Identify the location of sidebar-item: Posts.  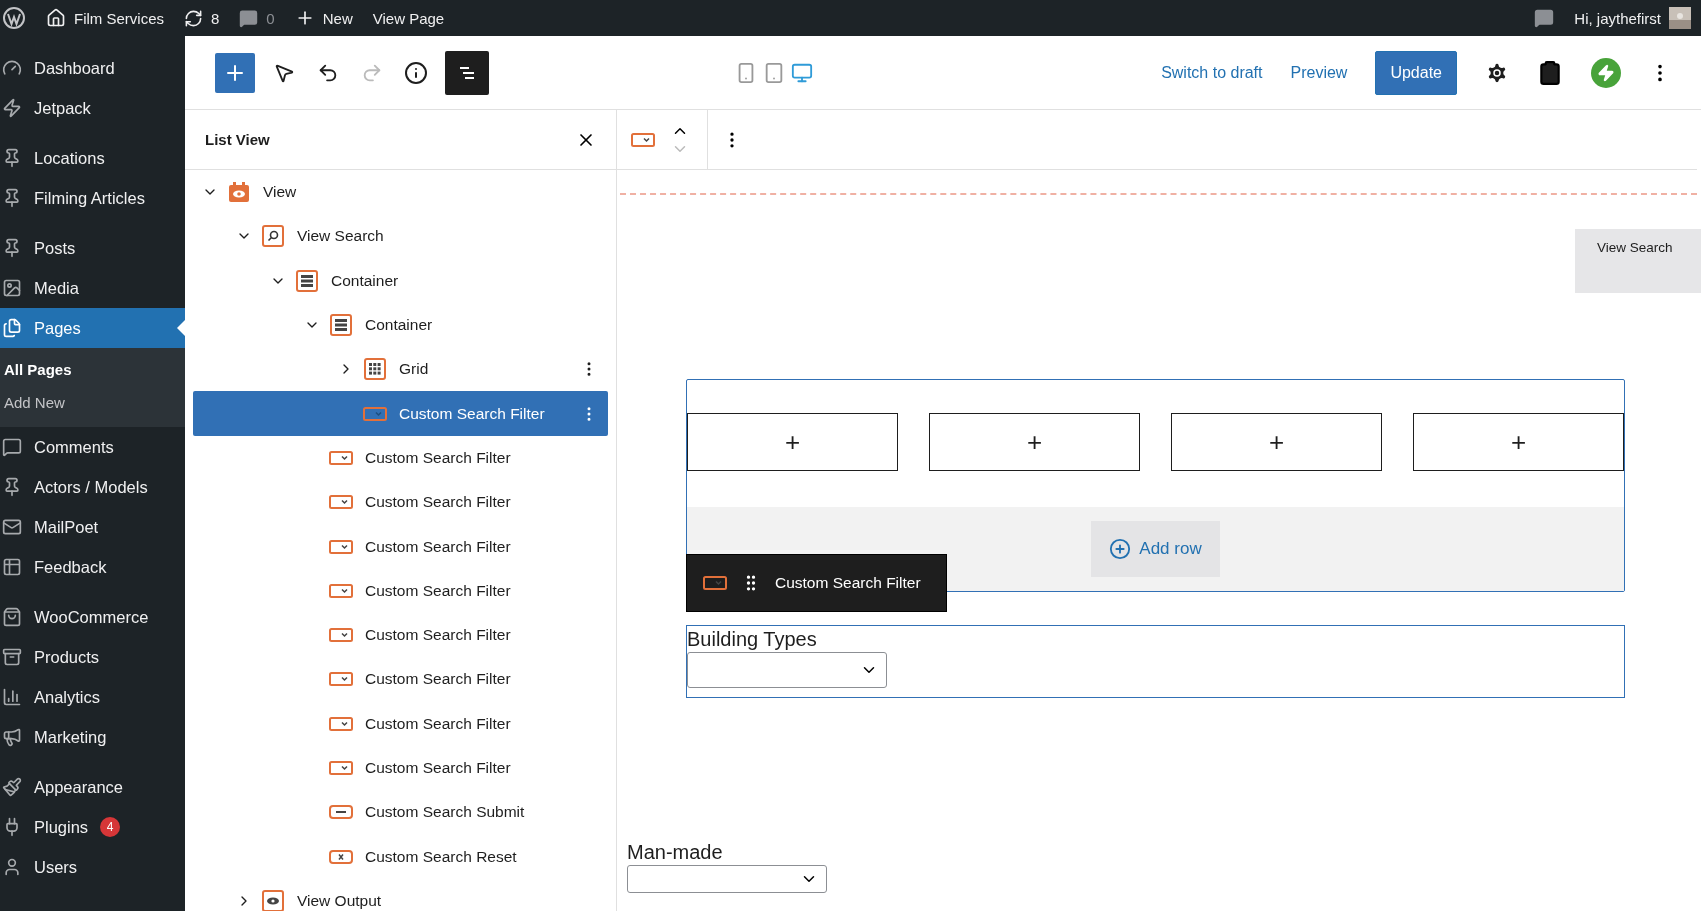
(92, 248).